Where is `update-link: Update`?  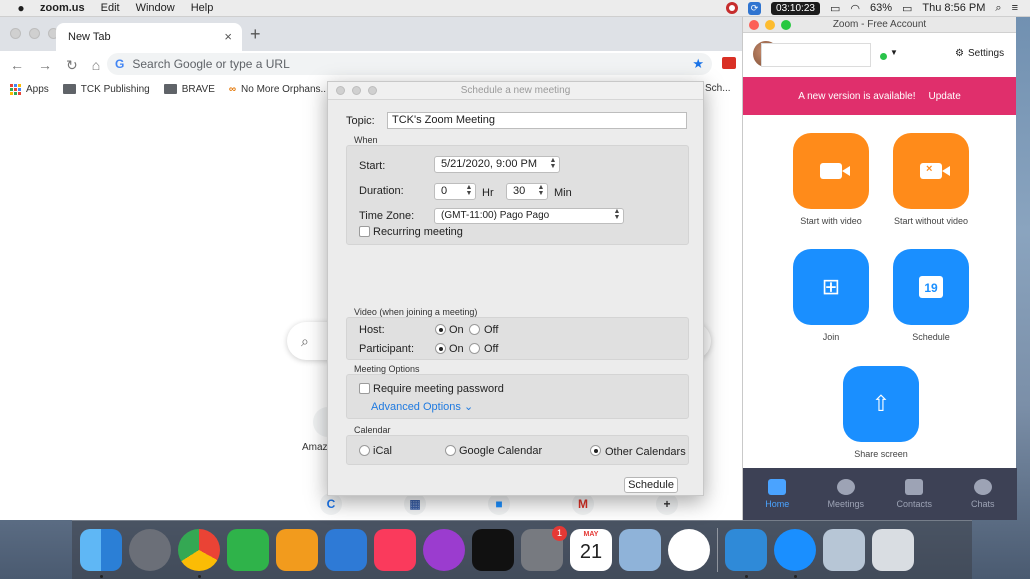 update-link: Update is located at coordinates (945, 96).